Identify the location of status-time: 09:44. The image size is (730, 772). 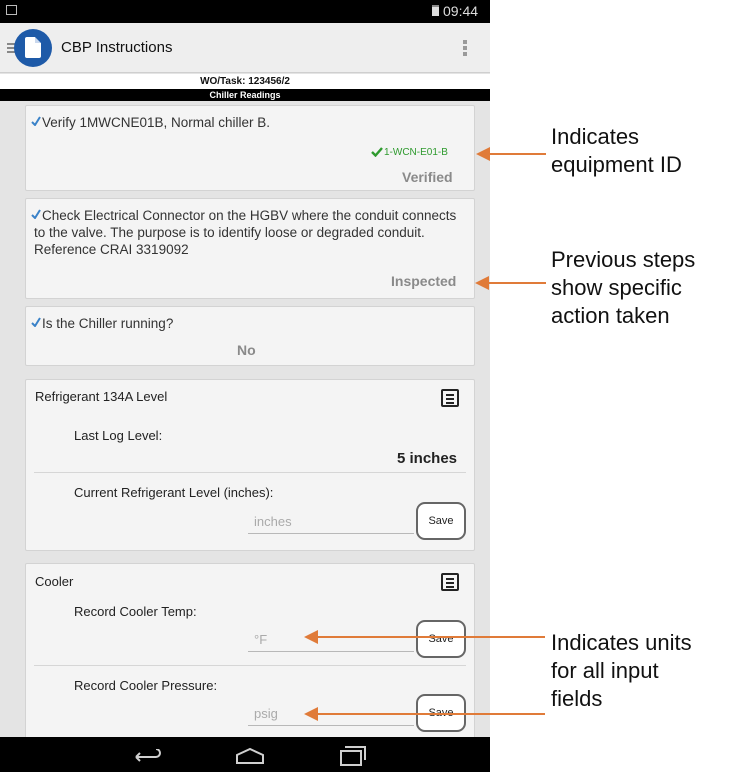
(461, 11).